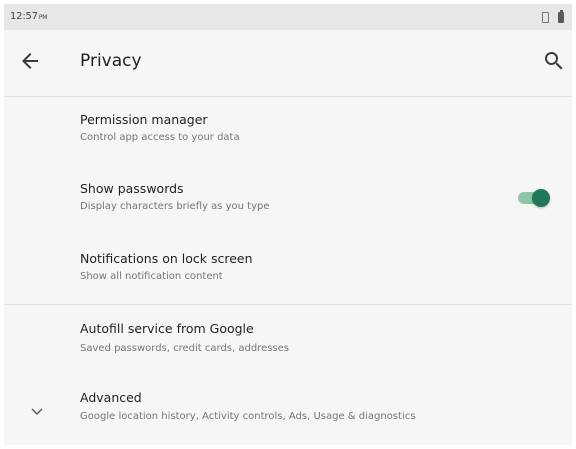 The width and height of the screenshot is (576, 449). I want to click on page-title: Privacy, so click(111, 61).